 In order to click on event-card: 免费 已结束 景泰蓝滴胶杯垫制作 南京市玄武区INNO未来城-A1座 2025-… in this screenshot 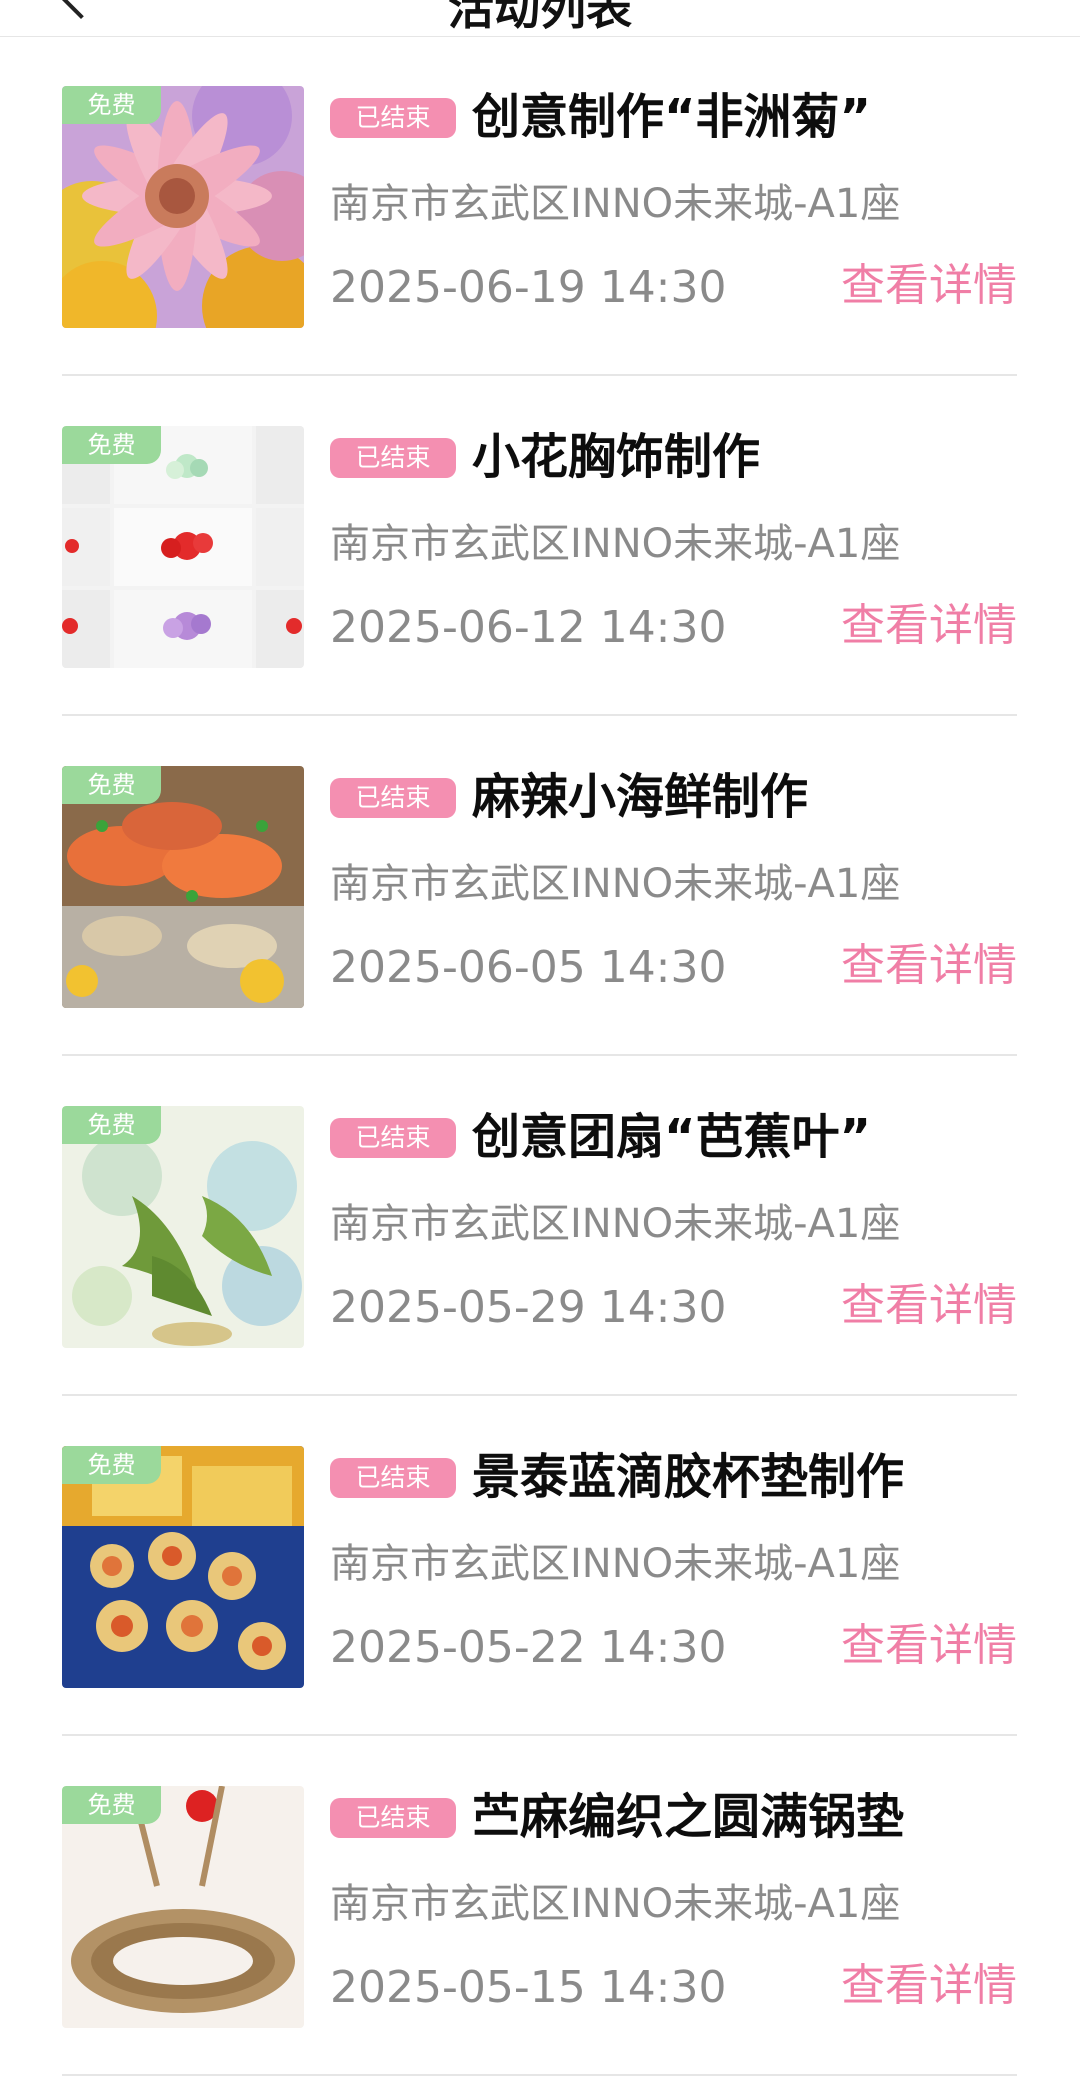, I will do `click(539, 1566)`.